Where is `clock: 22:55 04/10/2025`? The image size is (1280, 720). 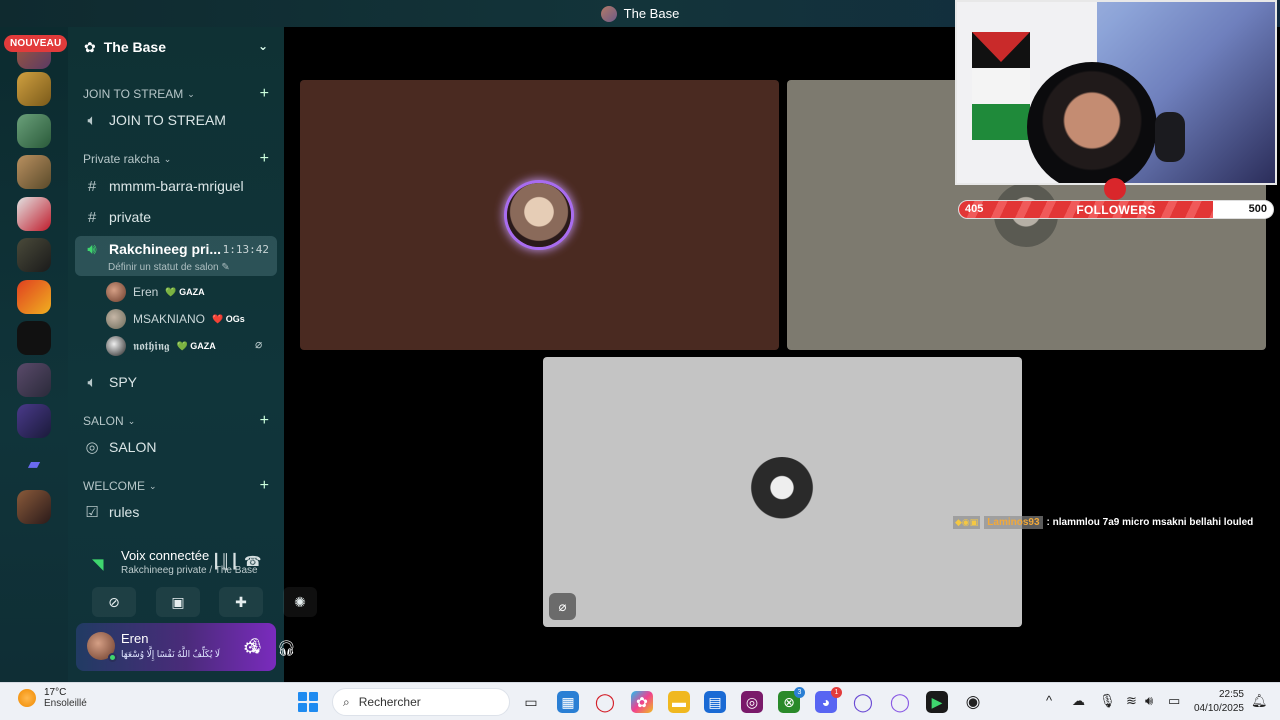 clock: 22:55 04/10/2025 is located at coordinates (1219, 702).